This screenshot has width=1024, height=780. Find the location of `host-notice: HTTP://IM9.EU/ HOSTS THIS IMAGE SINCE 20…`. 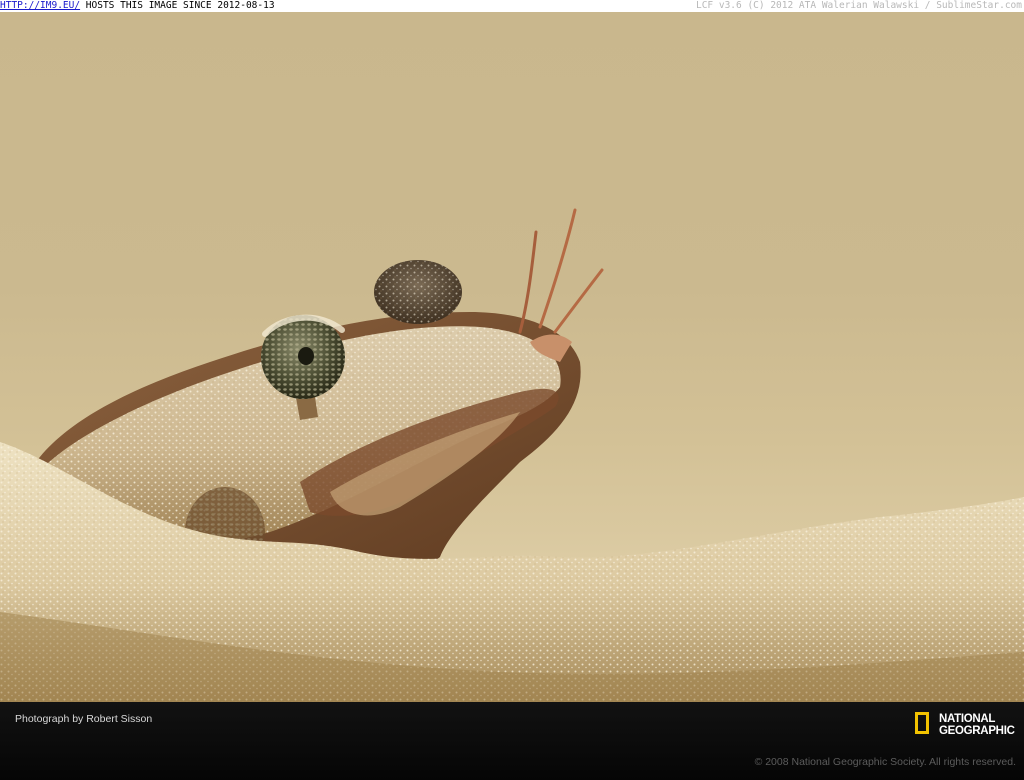

host-notice: HTTP://IM9.EU/ HOSTS THIS IMAGE SINCE 20… is located at coordinates (137, 6).